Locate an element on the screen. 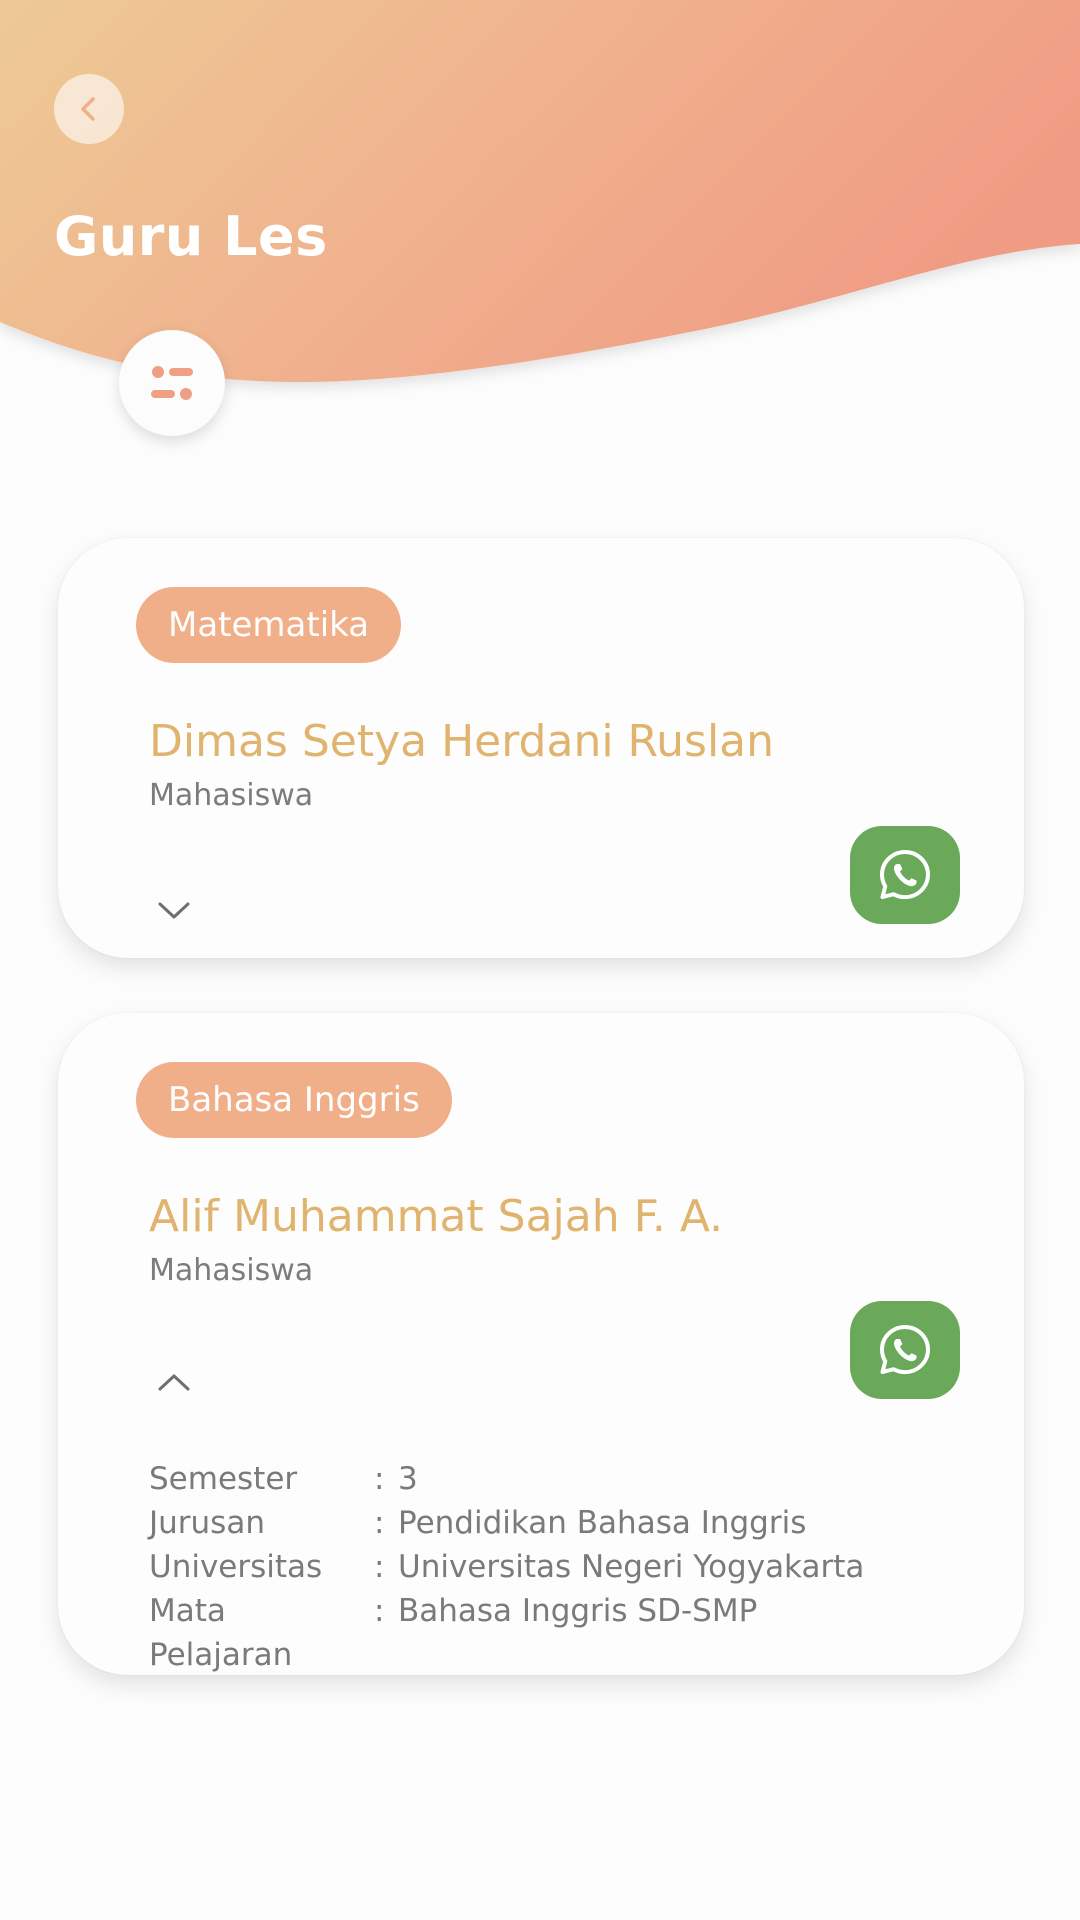  detail-label: Mata Pelajaran is located at coordinates (221, 1633).